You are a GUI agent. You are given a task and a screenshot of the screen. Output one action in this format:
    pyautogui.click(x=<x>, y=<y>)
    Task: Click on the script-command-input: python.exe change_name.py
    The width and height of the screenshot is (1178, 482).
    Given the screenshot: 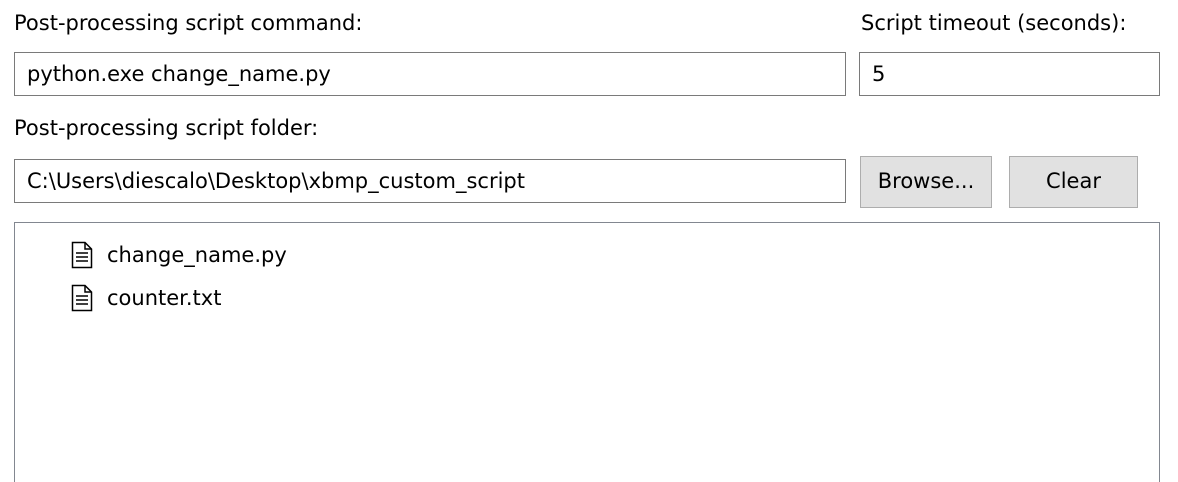 What is the action you would take?
    pyautogui.click(x=430, y=74)
    